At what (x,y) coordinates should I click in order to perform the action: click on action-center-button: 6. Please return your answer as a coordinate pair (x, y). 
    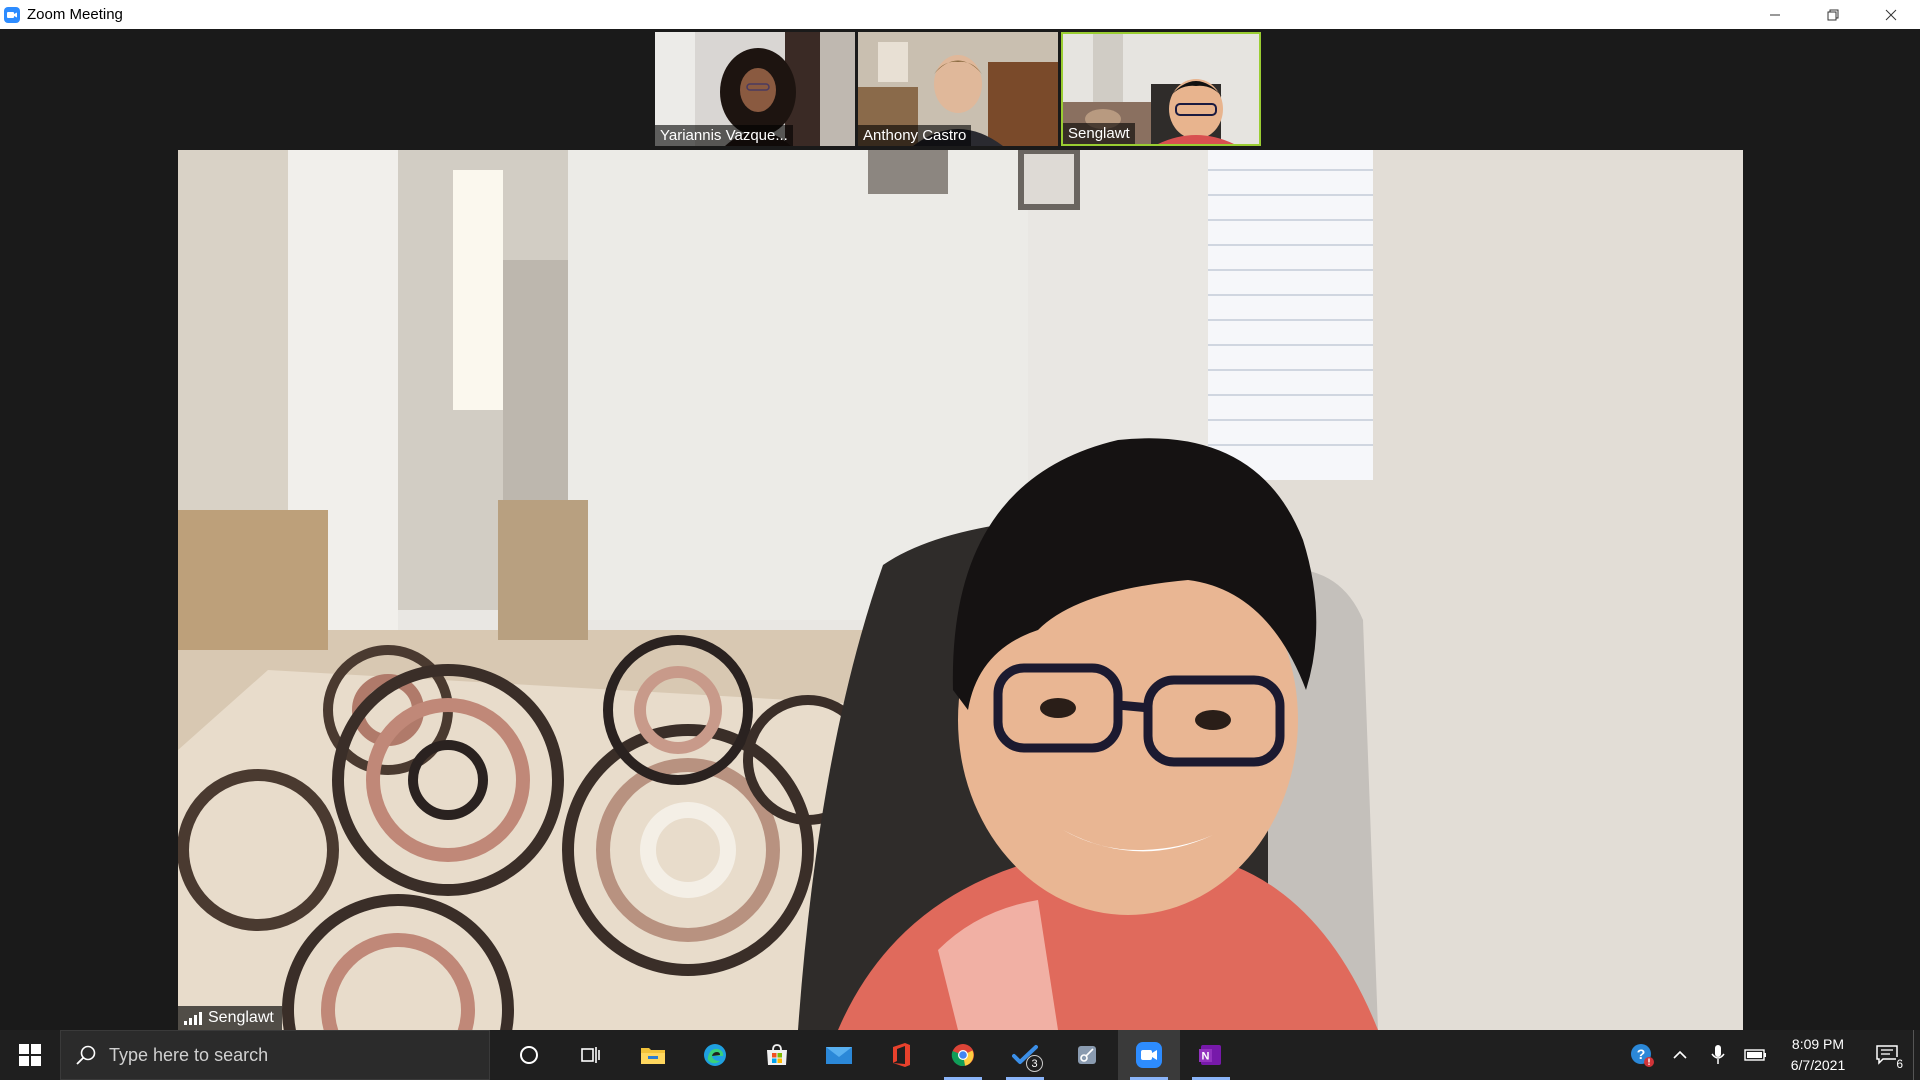
    Looking at the image, I should click on (1887, 1055).